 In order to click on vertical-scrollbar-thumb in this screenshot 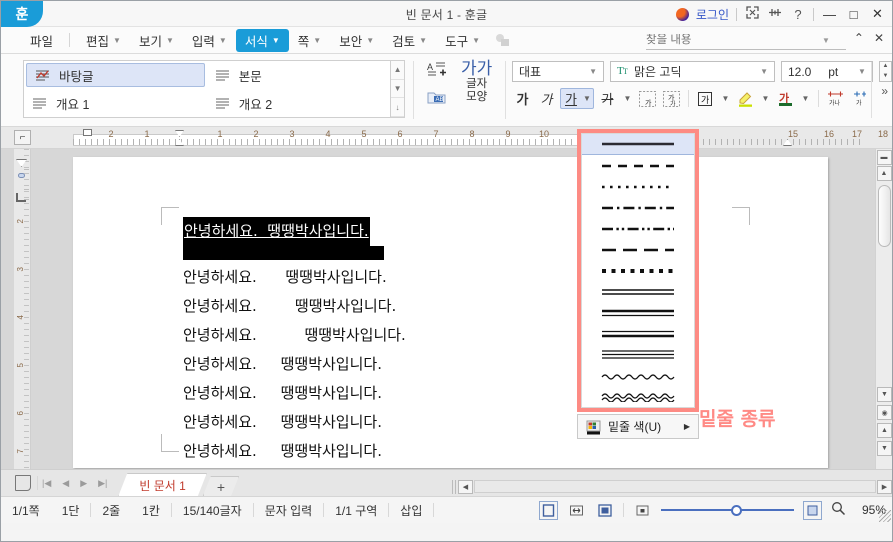, I will do `click(884, 216)`.